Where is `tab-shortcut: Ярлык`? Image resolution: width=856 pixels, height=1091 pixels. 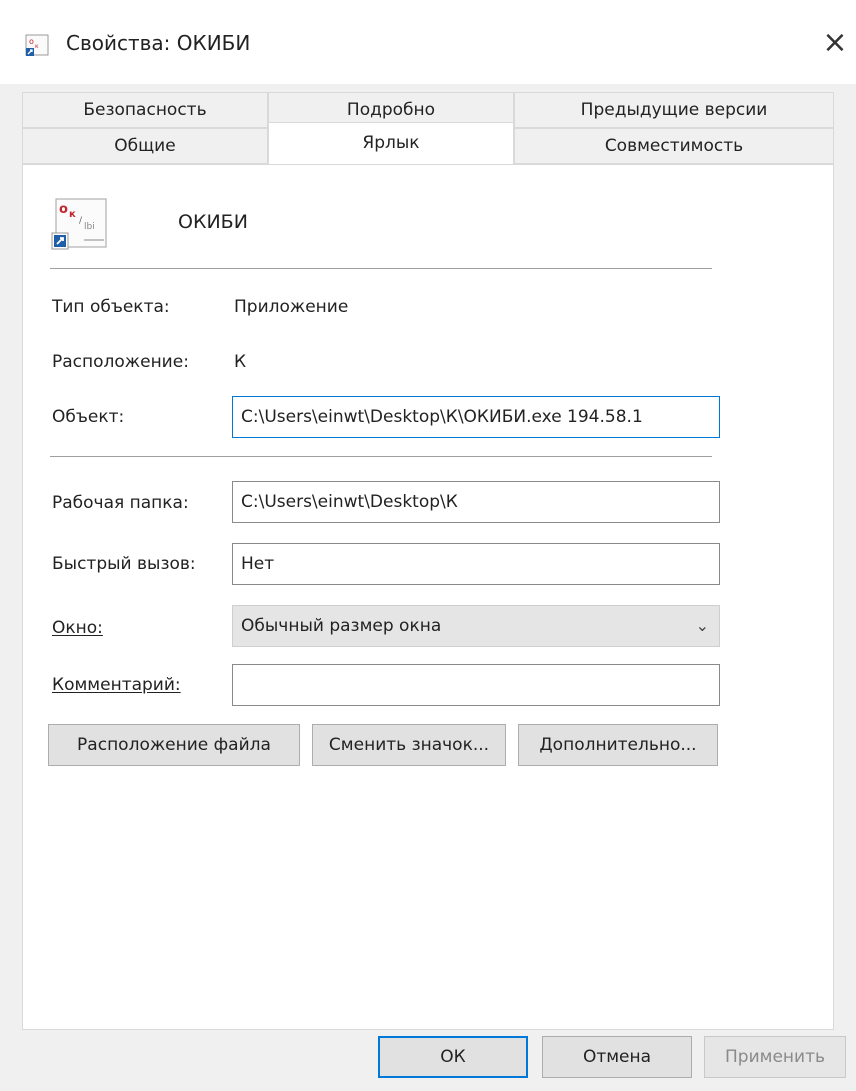 tab-shortcut: Ярлык is located at coordinates (391, 143).